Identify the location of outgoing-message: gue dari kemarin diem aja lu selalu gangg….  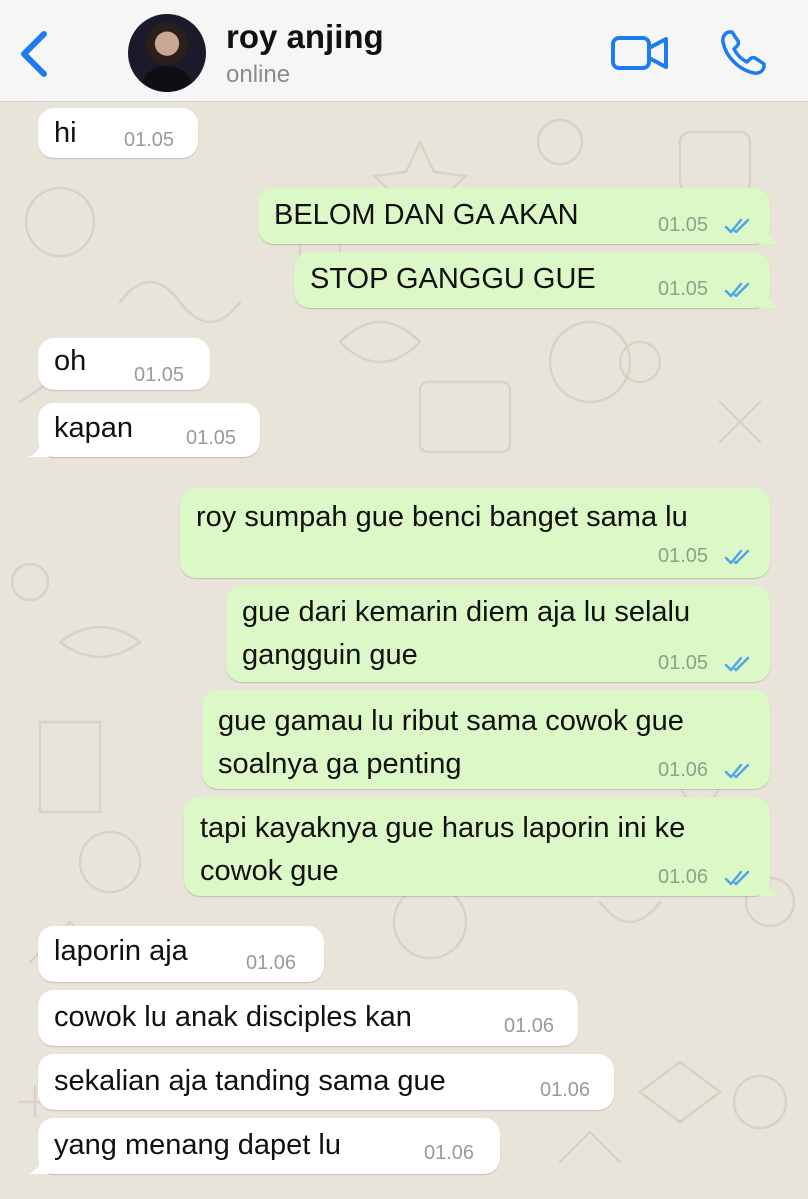
(498, 633).